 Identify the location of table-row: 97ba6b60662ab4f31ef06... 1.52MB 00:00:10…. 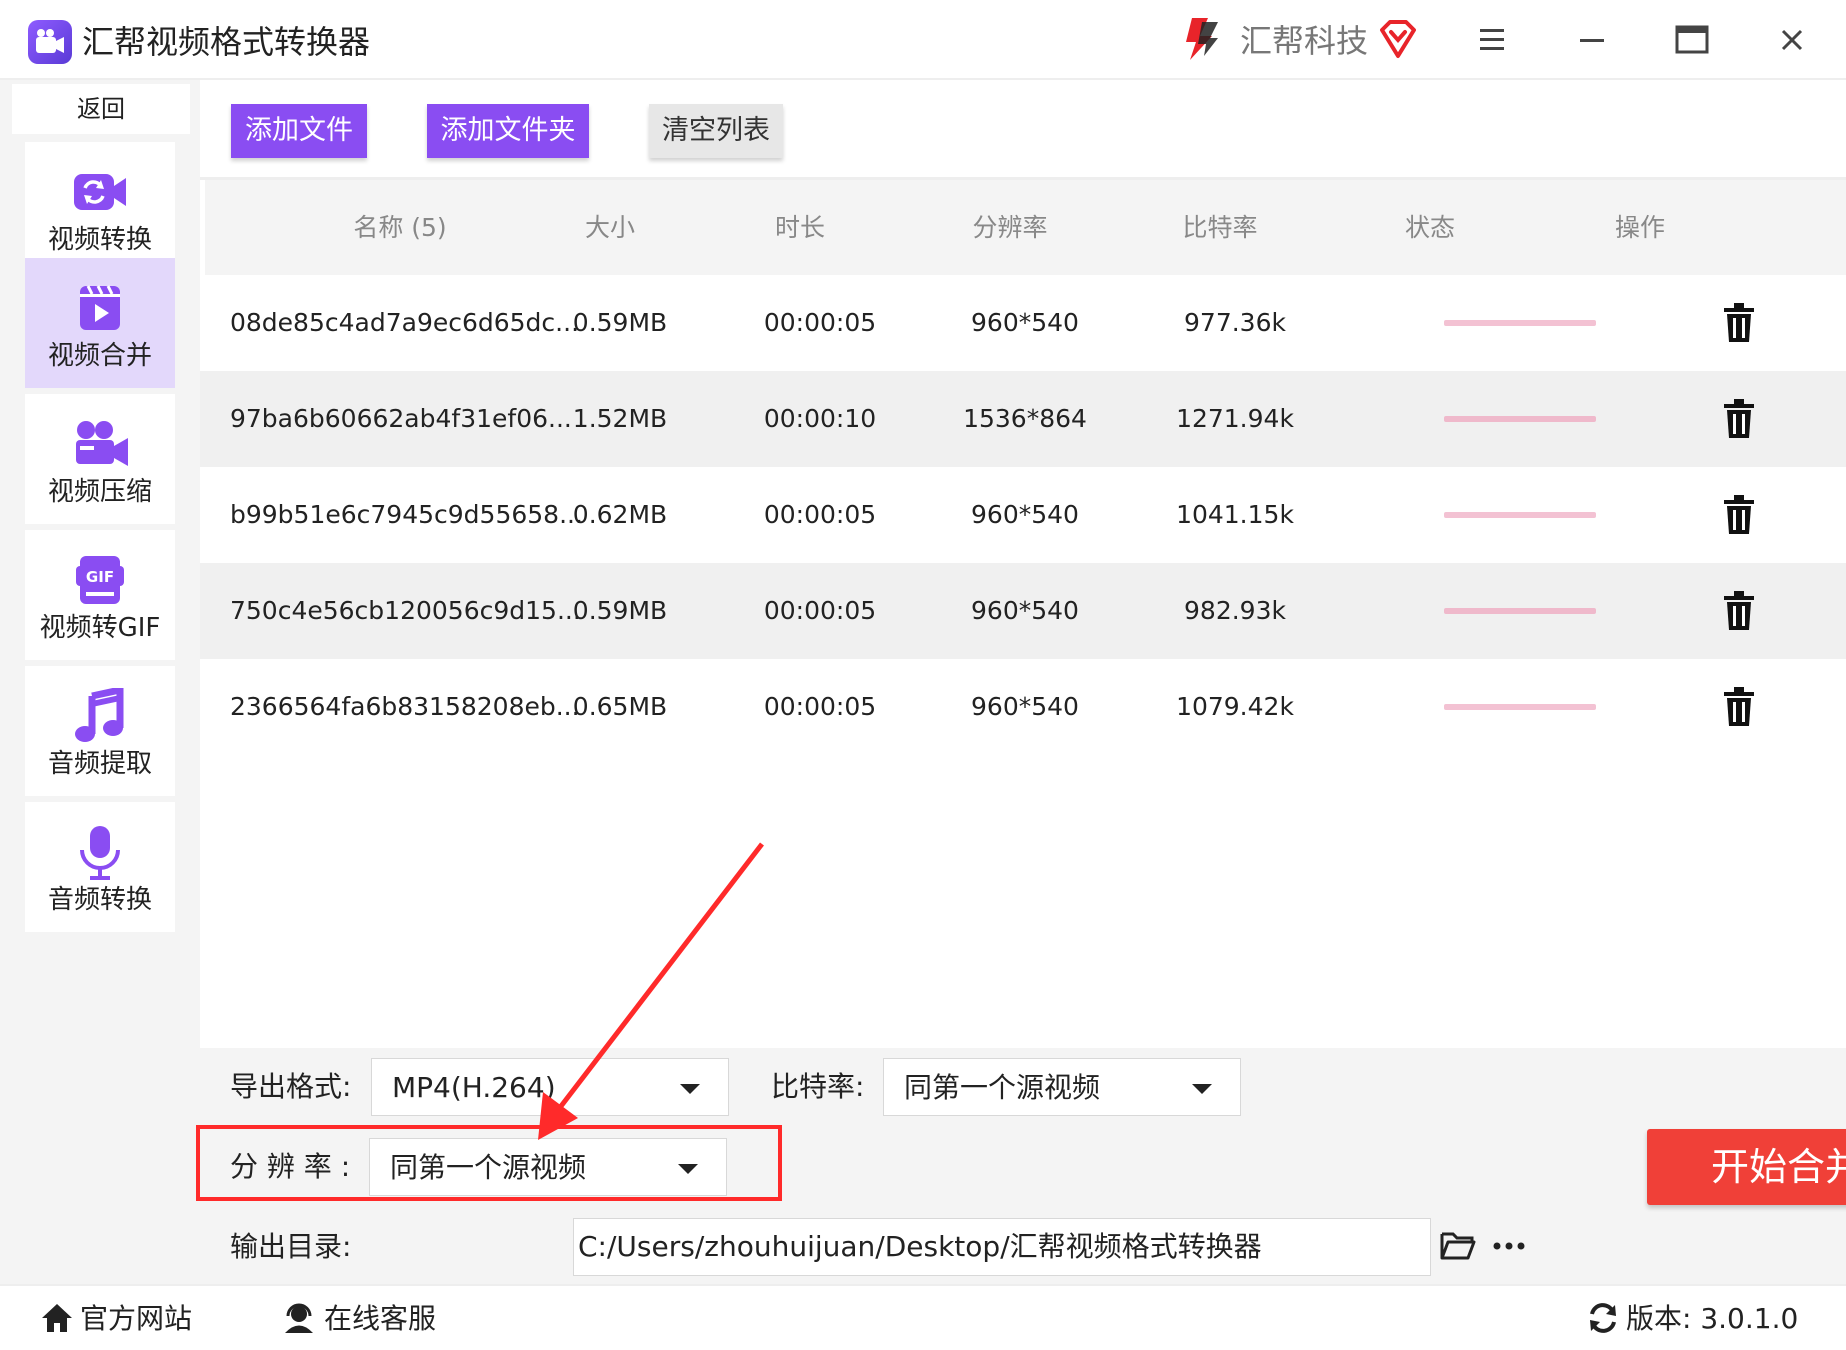
(1023, 419).